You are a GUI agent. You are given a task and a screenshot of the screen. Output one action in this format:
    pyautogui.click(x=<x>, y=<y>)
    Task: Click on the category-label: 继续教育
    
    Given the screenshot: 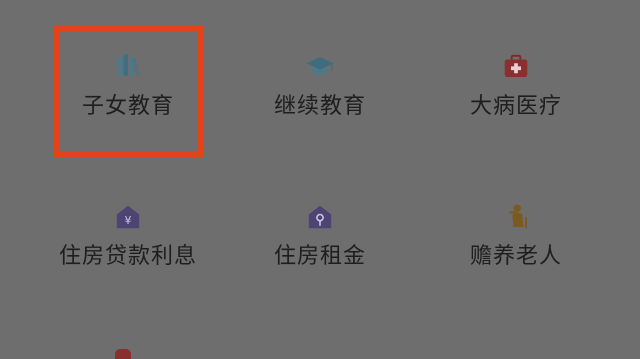 What is the action you would take?
    pyautogui.click(x=319, y=106)
    